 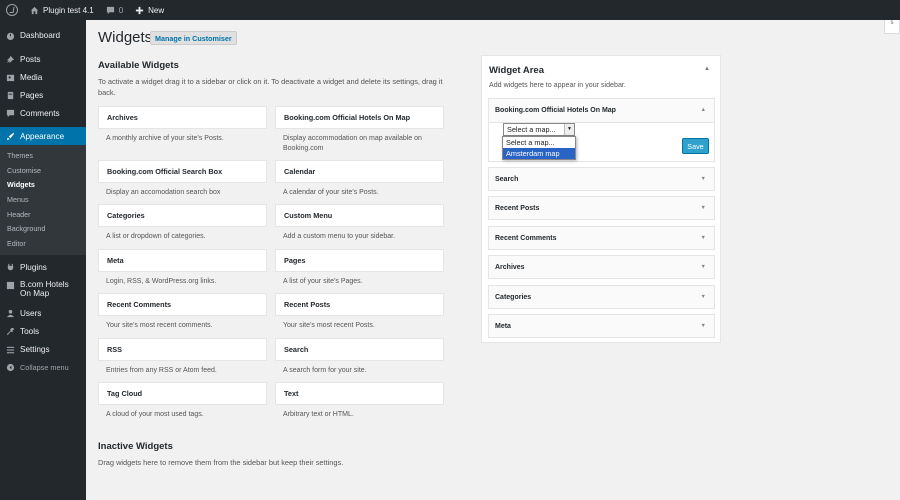 What do you see at coordinates (601, 179) in the screenshot?
I see `sidebar-widget-search: Search ▼` at bounding box center [601, 179].